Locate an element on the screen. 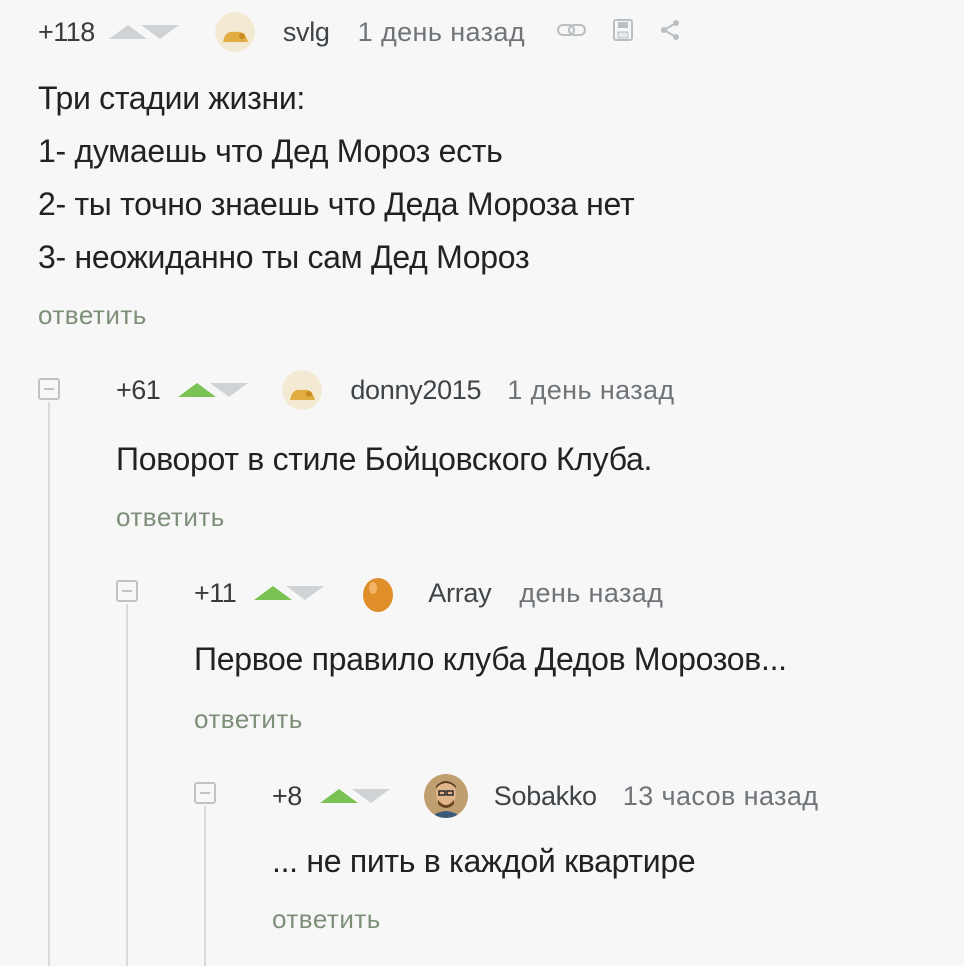  comment-line: 1- думаешь что Дед Мороз есть is located at coordinates (270, 151).